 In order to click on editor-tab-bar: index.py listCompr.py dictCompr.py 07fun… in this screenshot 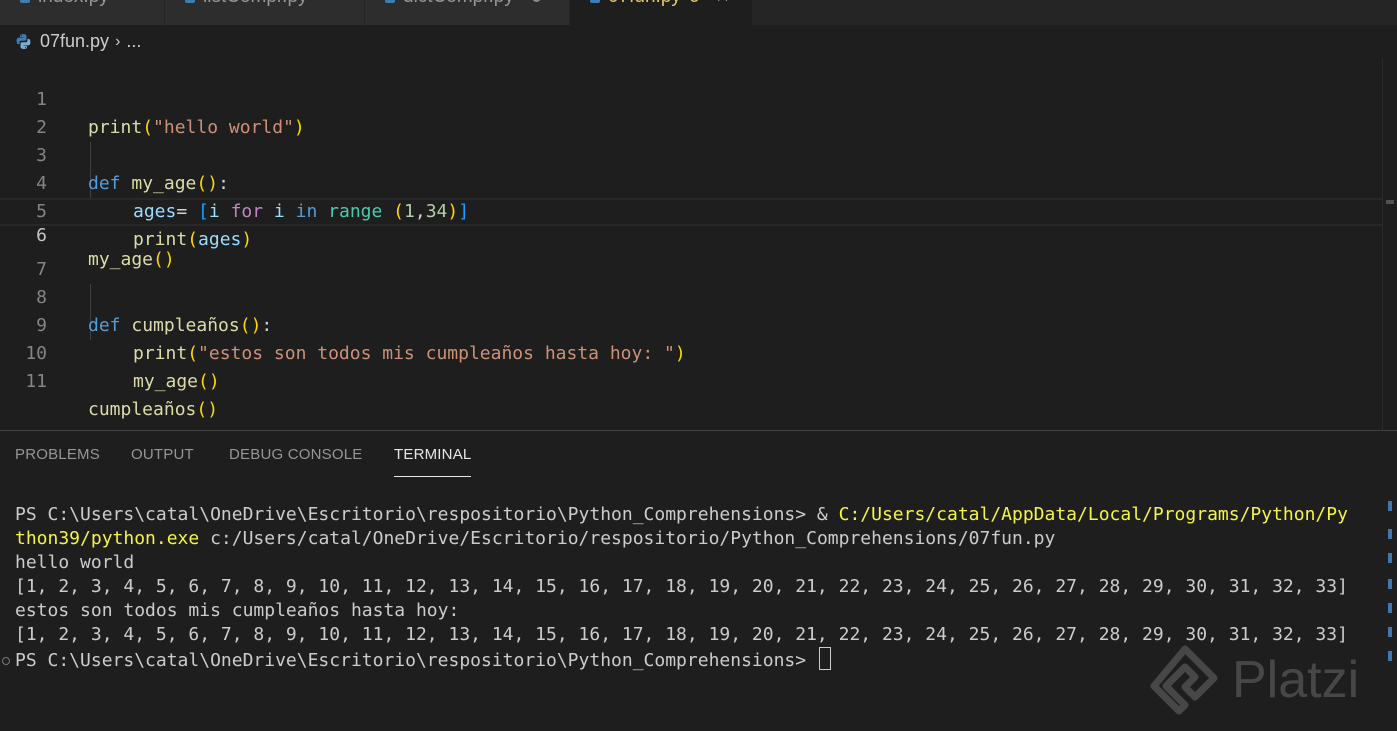, I will do `click(698, 12)`.